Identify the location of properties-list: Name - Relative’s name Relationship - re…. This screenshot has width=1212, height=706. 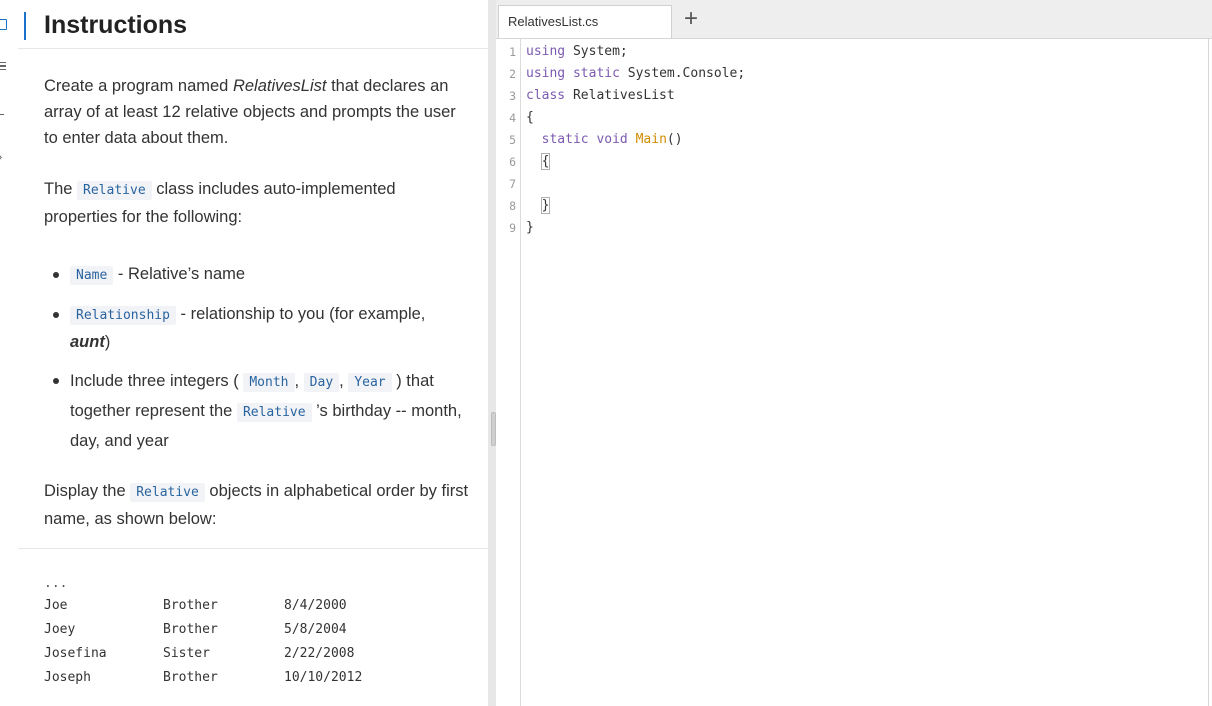
(256, 358).